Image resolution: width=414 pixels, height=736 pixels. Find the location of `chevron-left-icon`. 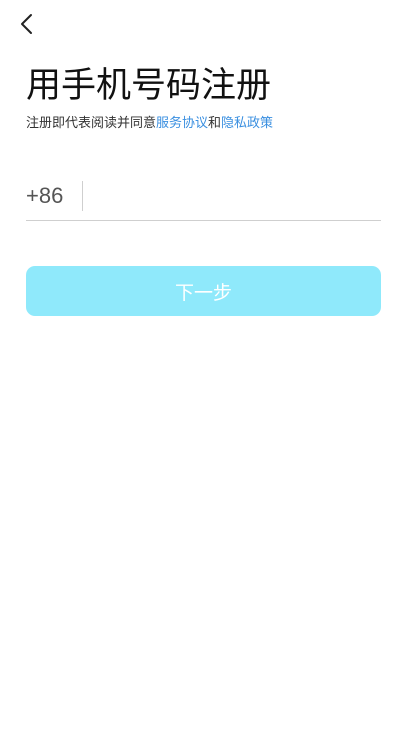

chevron-left-icon is located at coordinates (27, 26).